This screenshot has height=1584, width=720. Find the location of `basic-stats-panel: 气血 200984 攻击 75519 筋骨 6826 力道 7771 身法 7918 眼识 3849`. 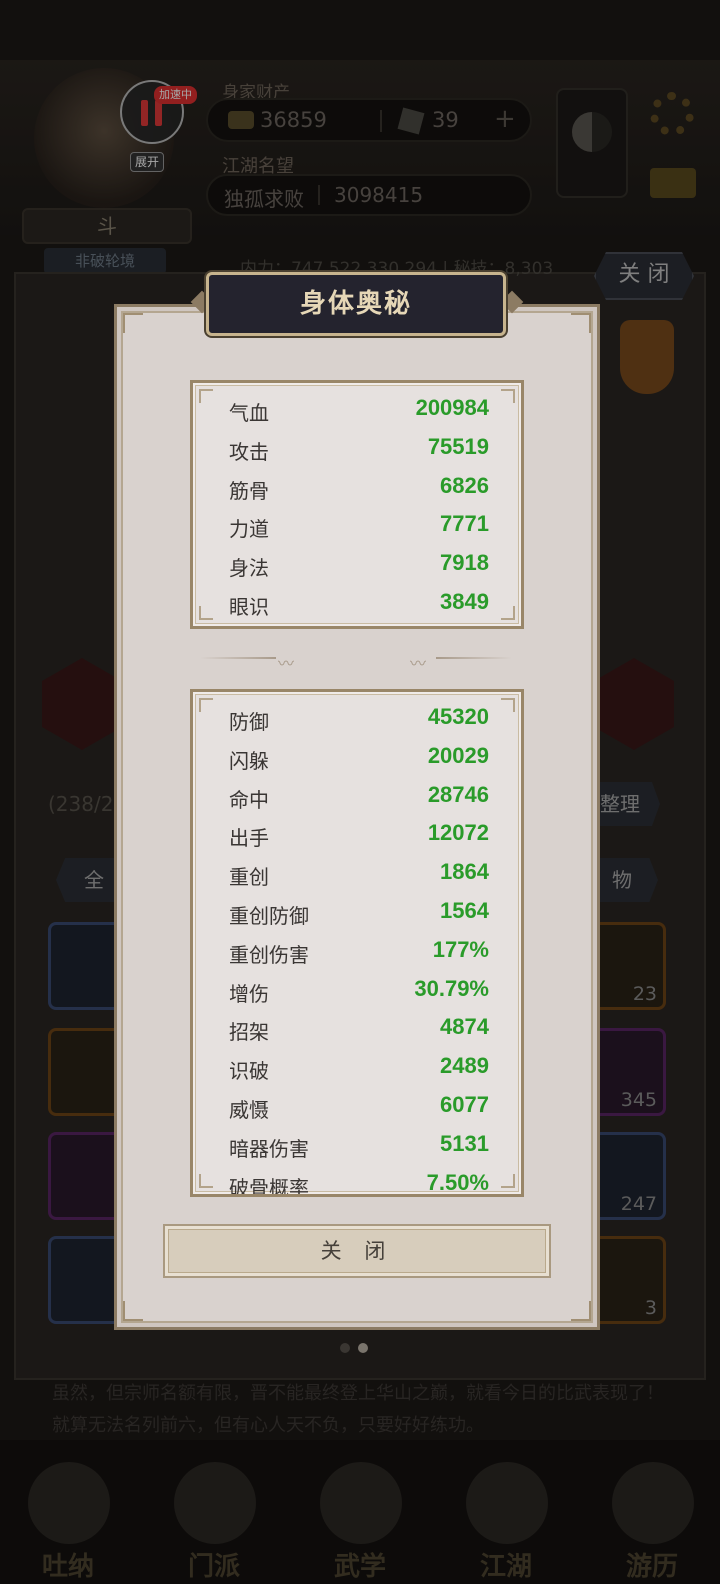

basic-stats-panel: 气血 200984 攻击 75519 筋骨 6826 力道 7771 身法 7918 眼识 3849 is located at coordinates (357, 504).